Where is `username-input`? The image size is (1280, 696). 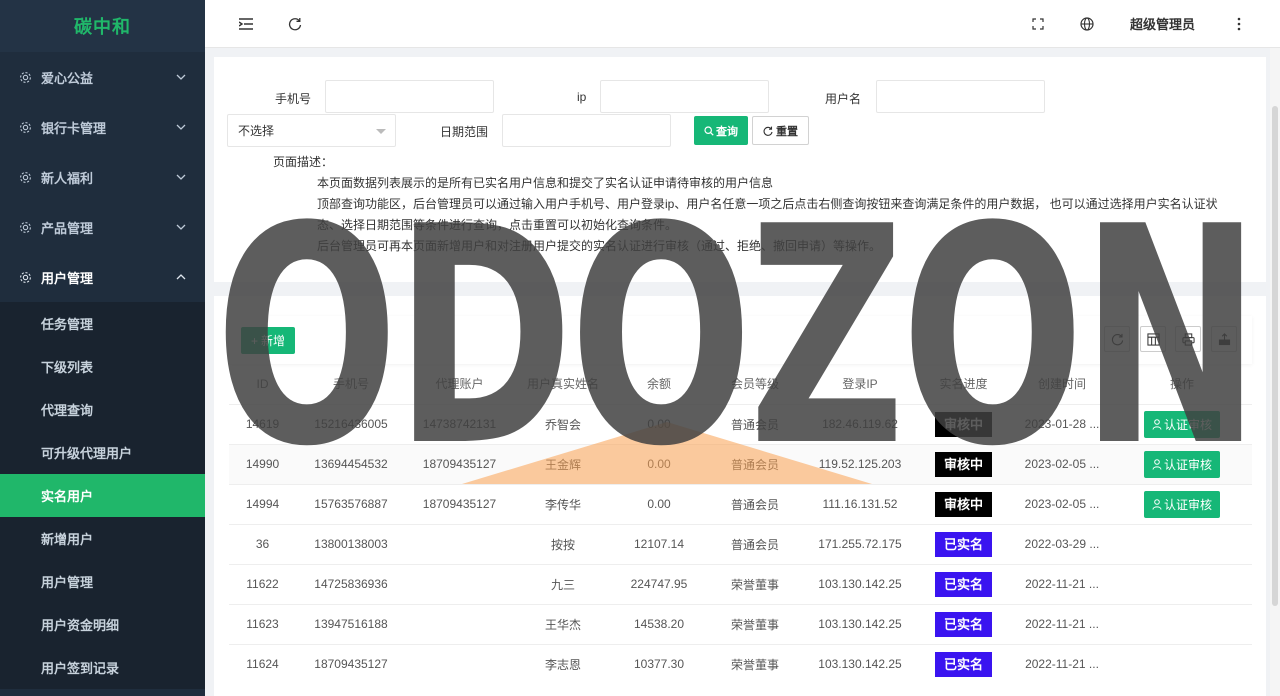
username-input is located at coordinates (960, 96).